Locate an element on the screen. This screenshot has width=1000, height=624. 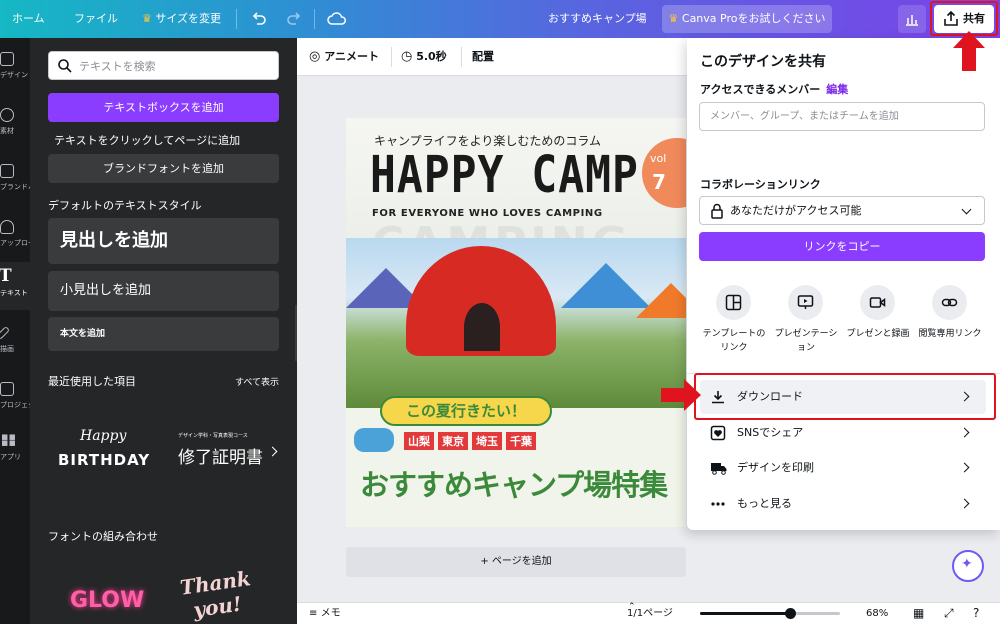
text-search-input is located at coordinates (174, 66).